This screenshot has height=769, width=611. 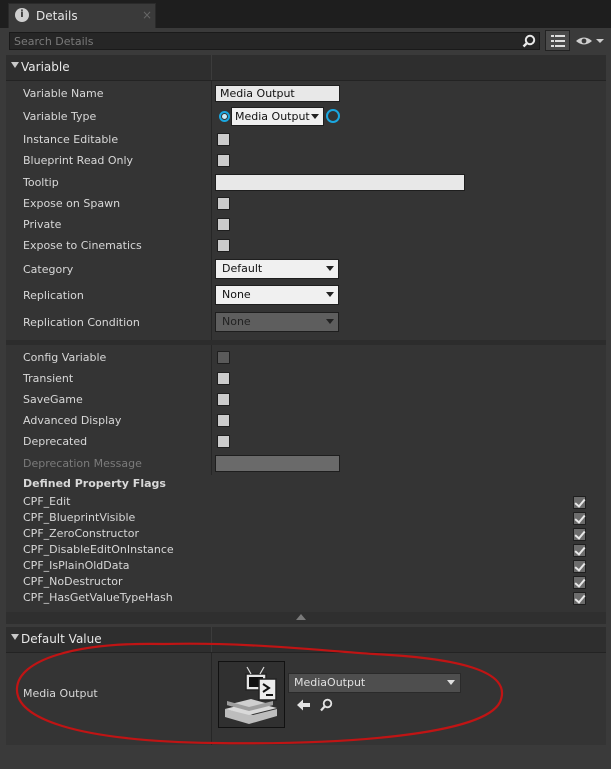 I want to click on replication-label: Replication, so click(x=53, y=295).